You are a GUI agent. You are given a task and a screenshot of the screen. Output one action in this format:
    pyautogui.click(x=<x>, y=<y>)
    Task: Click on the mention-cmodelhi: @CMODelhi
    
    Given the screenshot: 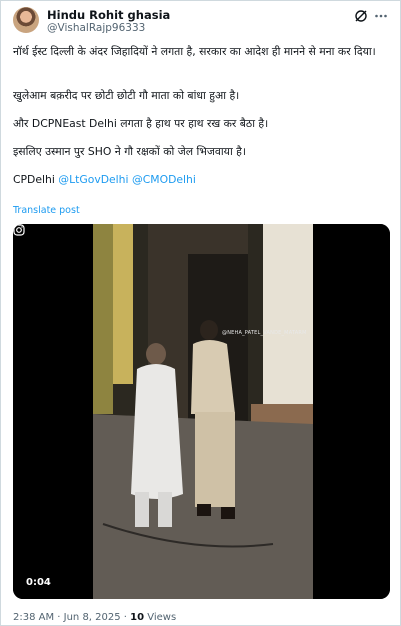 What is the action you would take?
    pyautogui.click(x=164, y=179)
    